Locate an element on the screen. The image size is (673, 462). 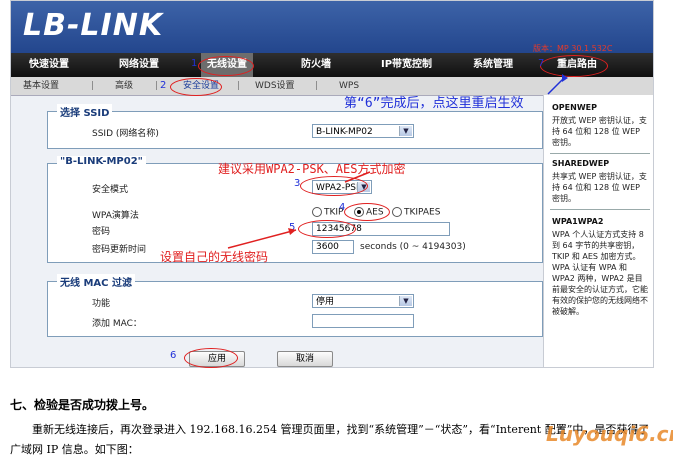
arrow-password is located at coordinates (262, 239).